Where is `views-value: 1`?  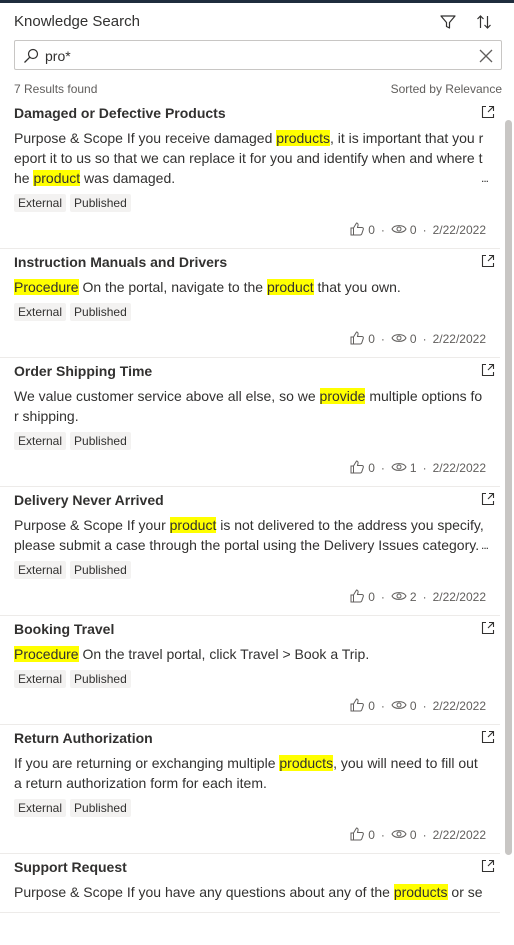 views-value: 1 is located at coordinates (413, 468).